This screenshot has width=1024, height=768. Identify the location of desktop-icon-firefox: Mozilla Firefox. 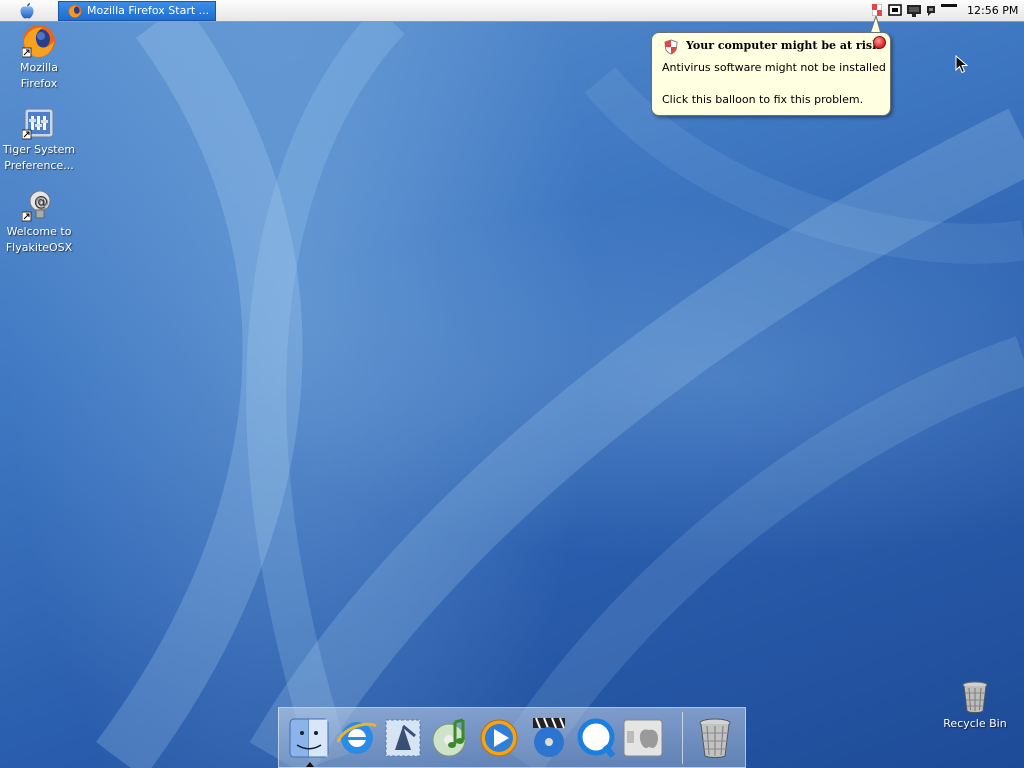
(39, 58).